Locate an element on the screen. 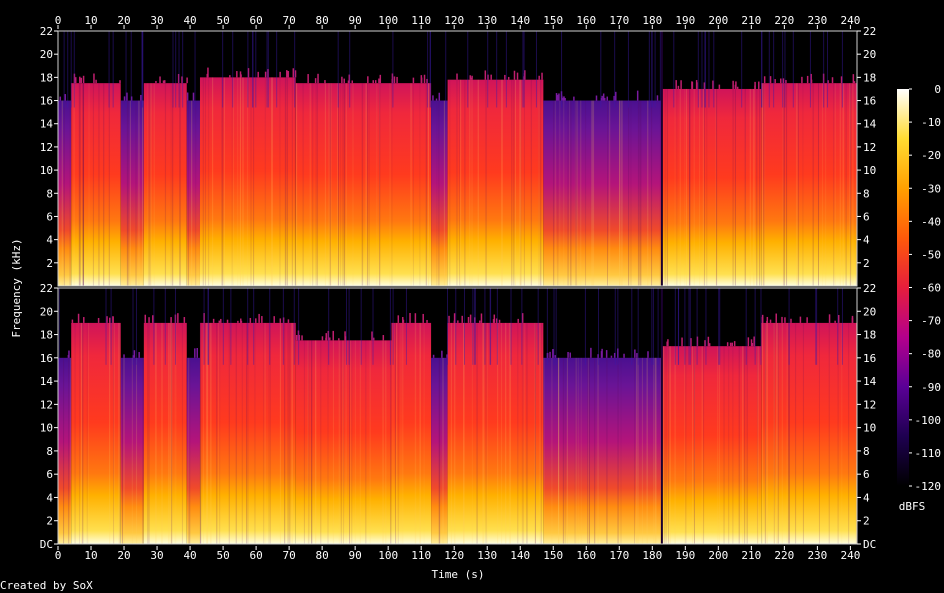 This screenshot has height=593, width=944. colorbar-tick-label: -90 is located at coordinates (931, 387).